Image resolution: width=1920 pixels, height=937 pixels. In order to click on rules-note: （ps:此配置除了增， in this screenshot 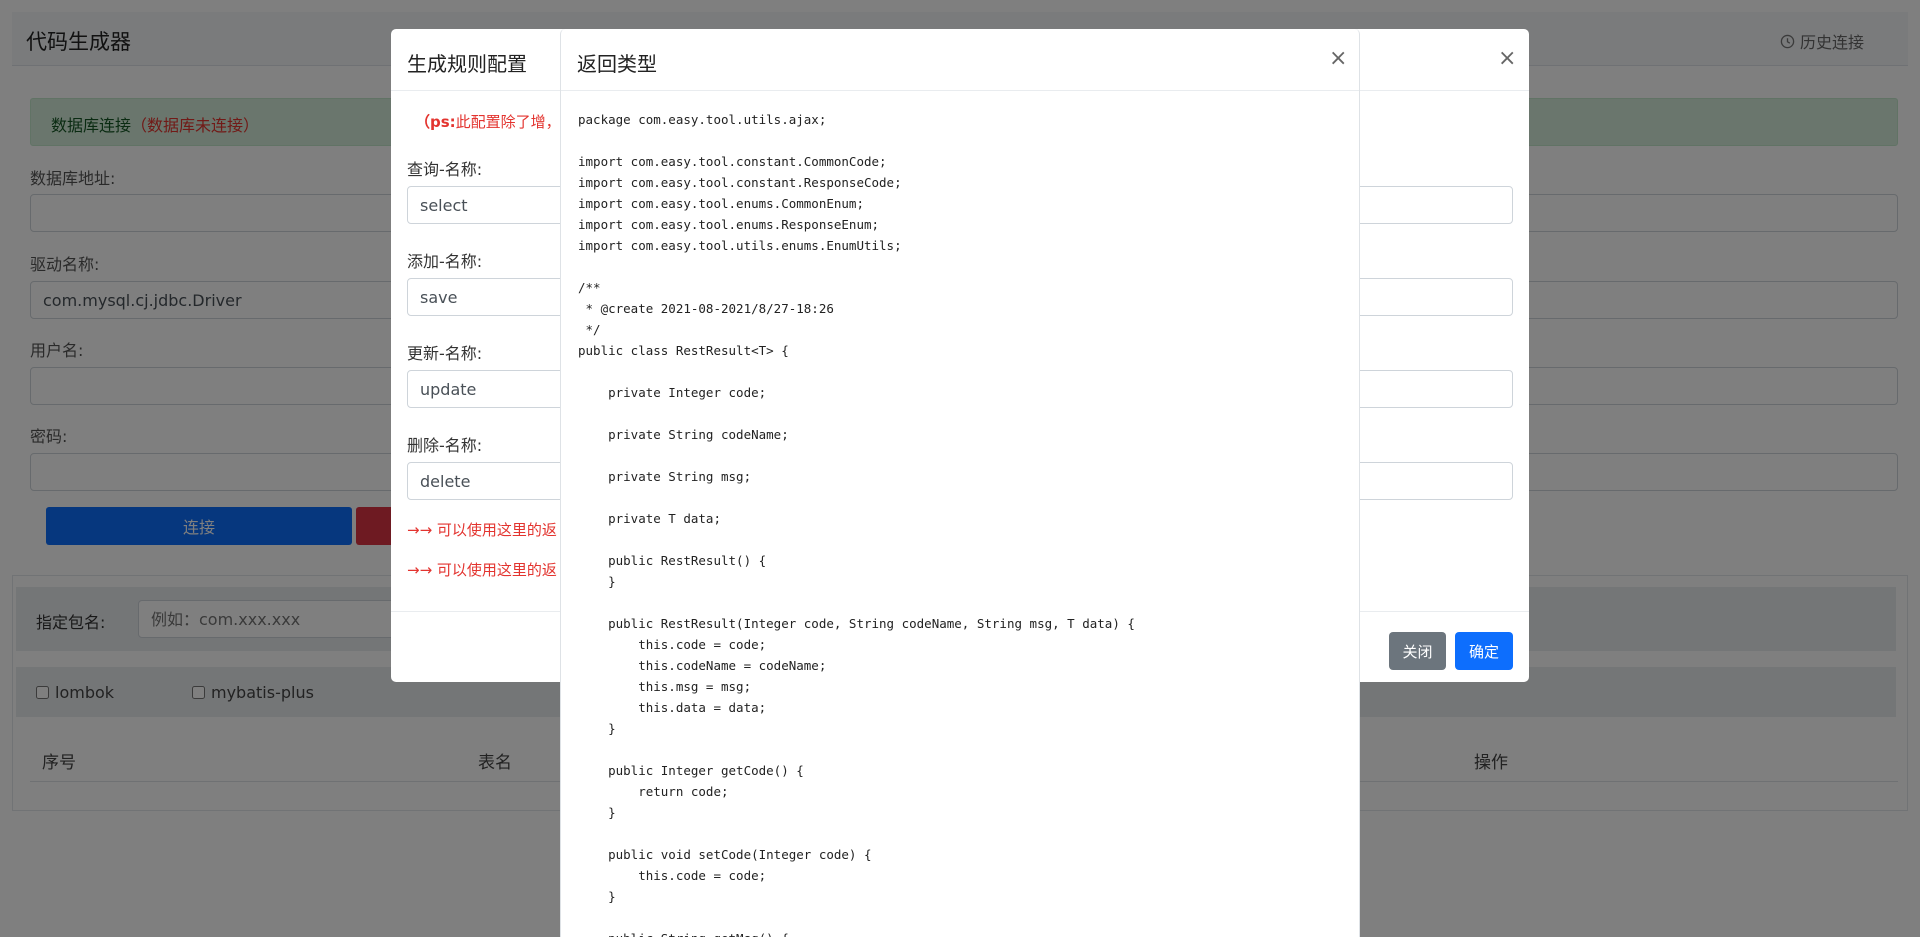, I will do `click(488, 121)`.